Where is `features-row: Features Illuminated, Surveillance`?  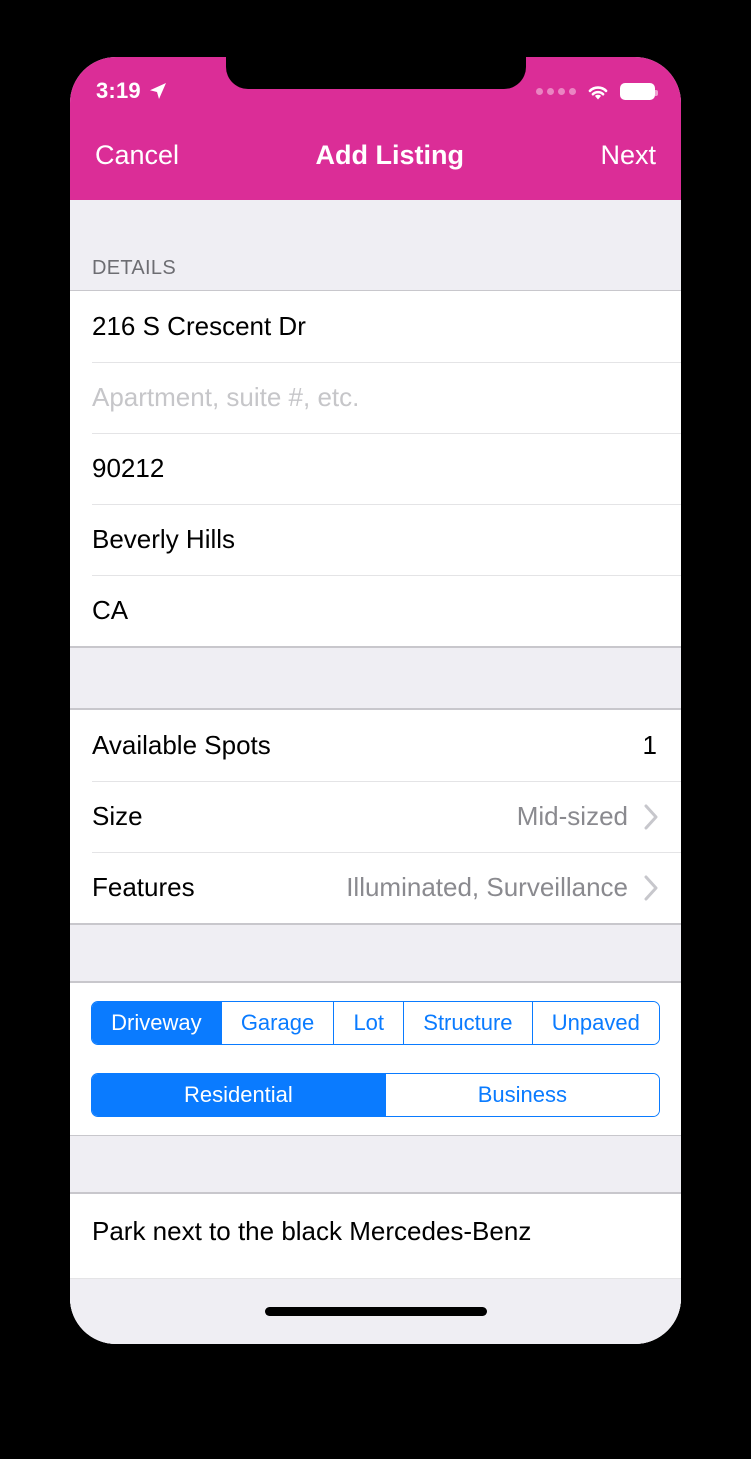 features-row: Features Illuminated, Surveillance is located at coordinates (375, 887).